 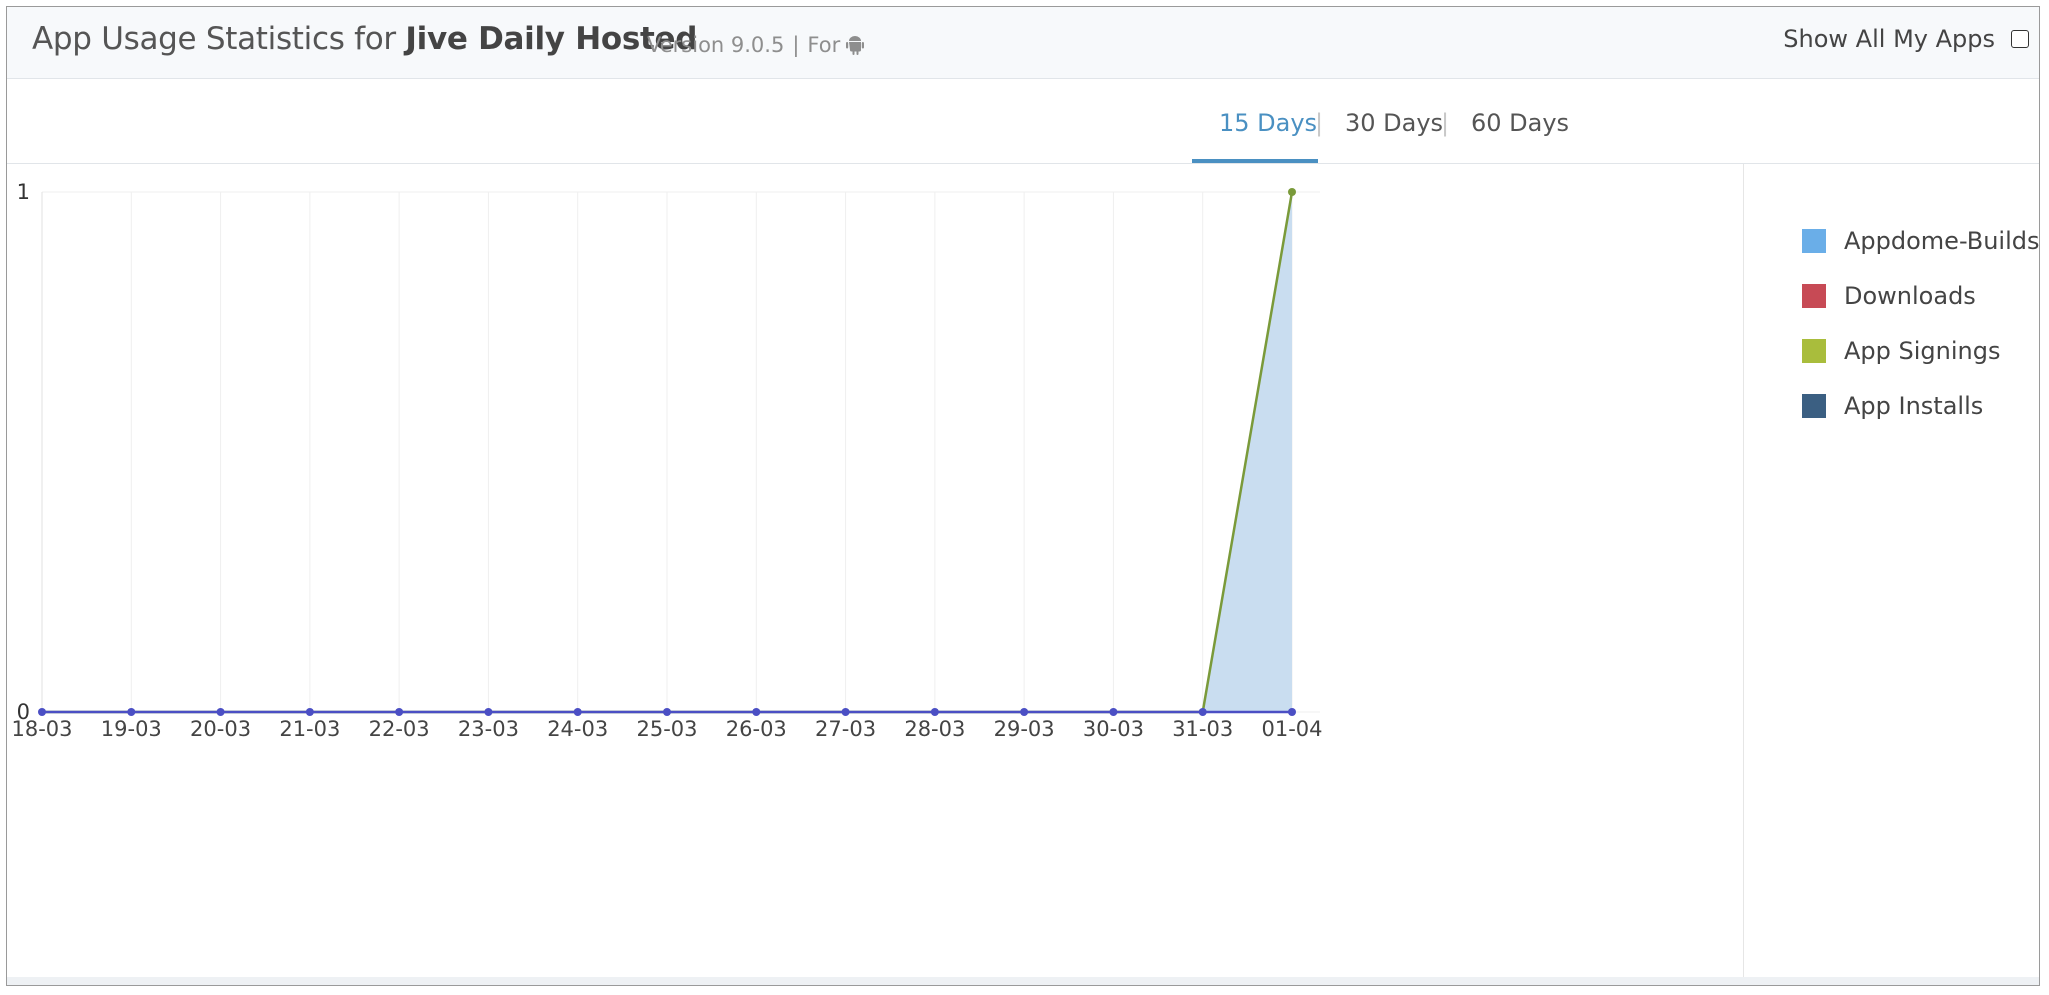 I want to click on show-all-apps-toggle: Show All My Apps, so click(x=1906, y=39).